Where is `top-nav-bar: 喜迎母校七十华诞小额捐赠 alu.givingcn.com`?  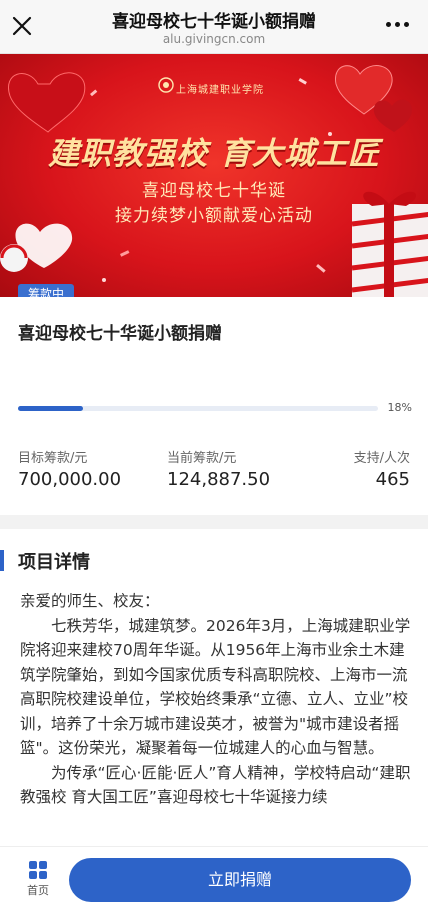
top-nav-bar: 喜迎母校七十华诞小额捐赠 alu.givingcn.com is located at coordinates (214, 27).